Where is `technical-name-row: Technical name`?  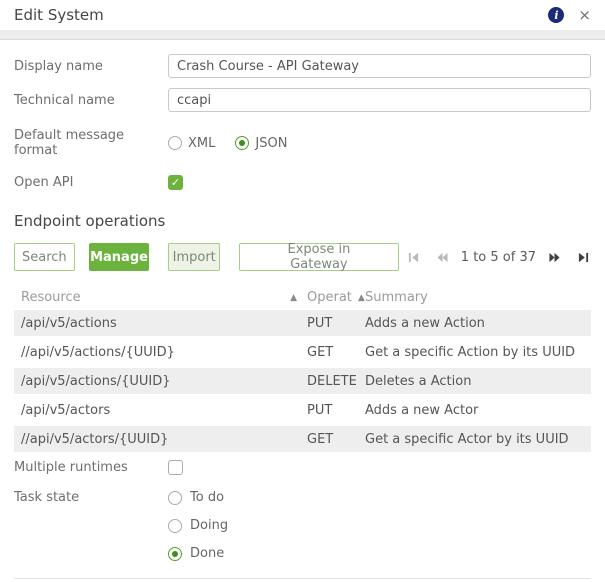 technical-name-row: Technical name is located at coordinates (302, 100).